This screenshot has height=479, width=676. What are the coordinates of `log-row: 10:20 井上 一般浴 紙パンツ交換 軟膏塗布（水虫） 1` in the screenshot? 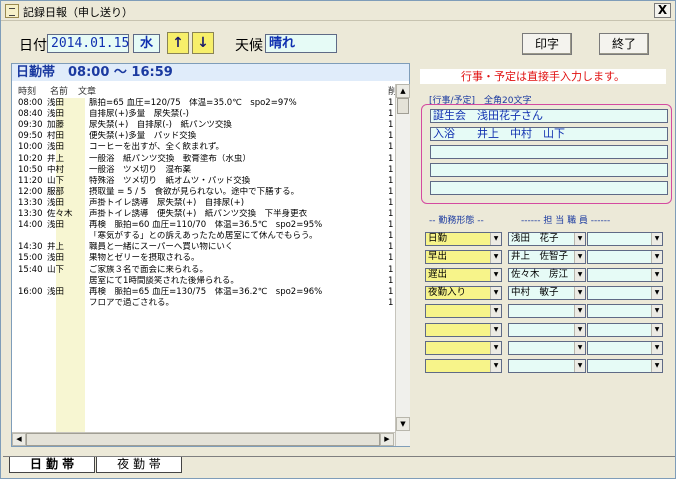 It's located at (203, 159).